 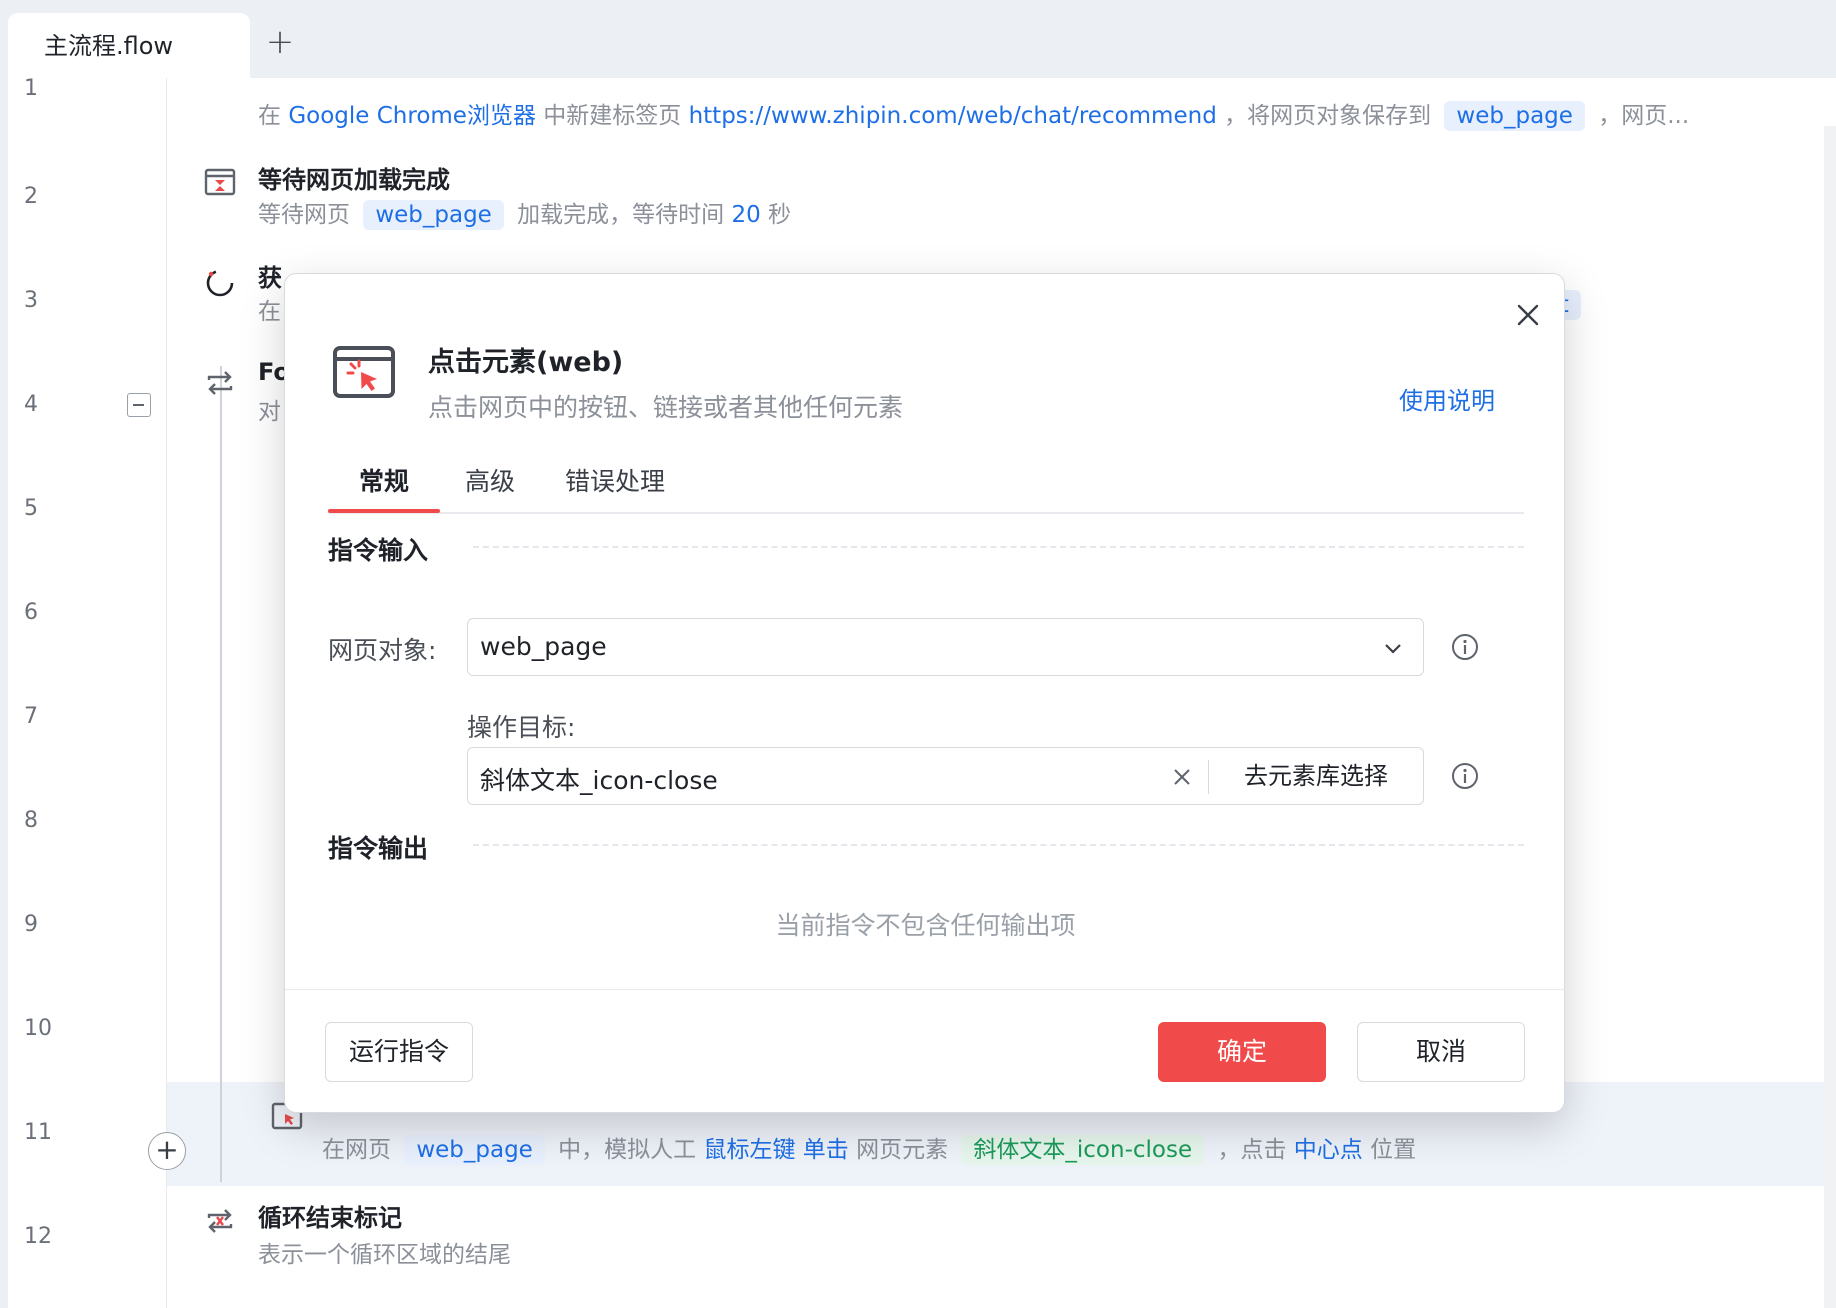 What do you see at coordinates (925, 989) in the screenshot?
I see `footer-divider` at bounding box center [925, 989].